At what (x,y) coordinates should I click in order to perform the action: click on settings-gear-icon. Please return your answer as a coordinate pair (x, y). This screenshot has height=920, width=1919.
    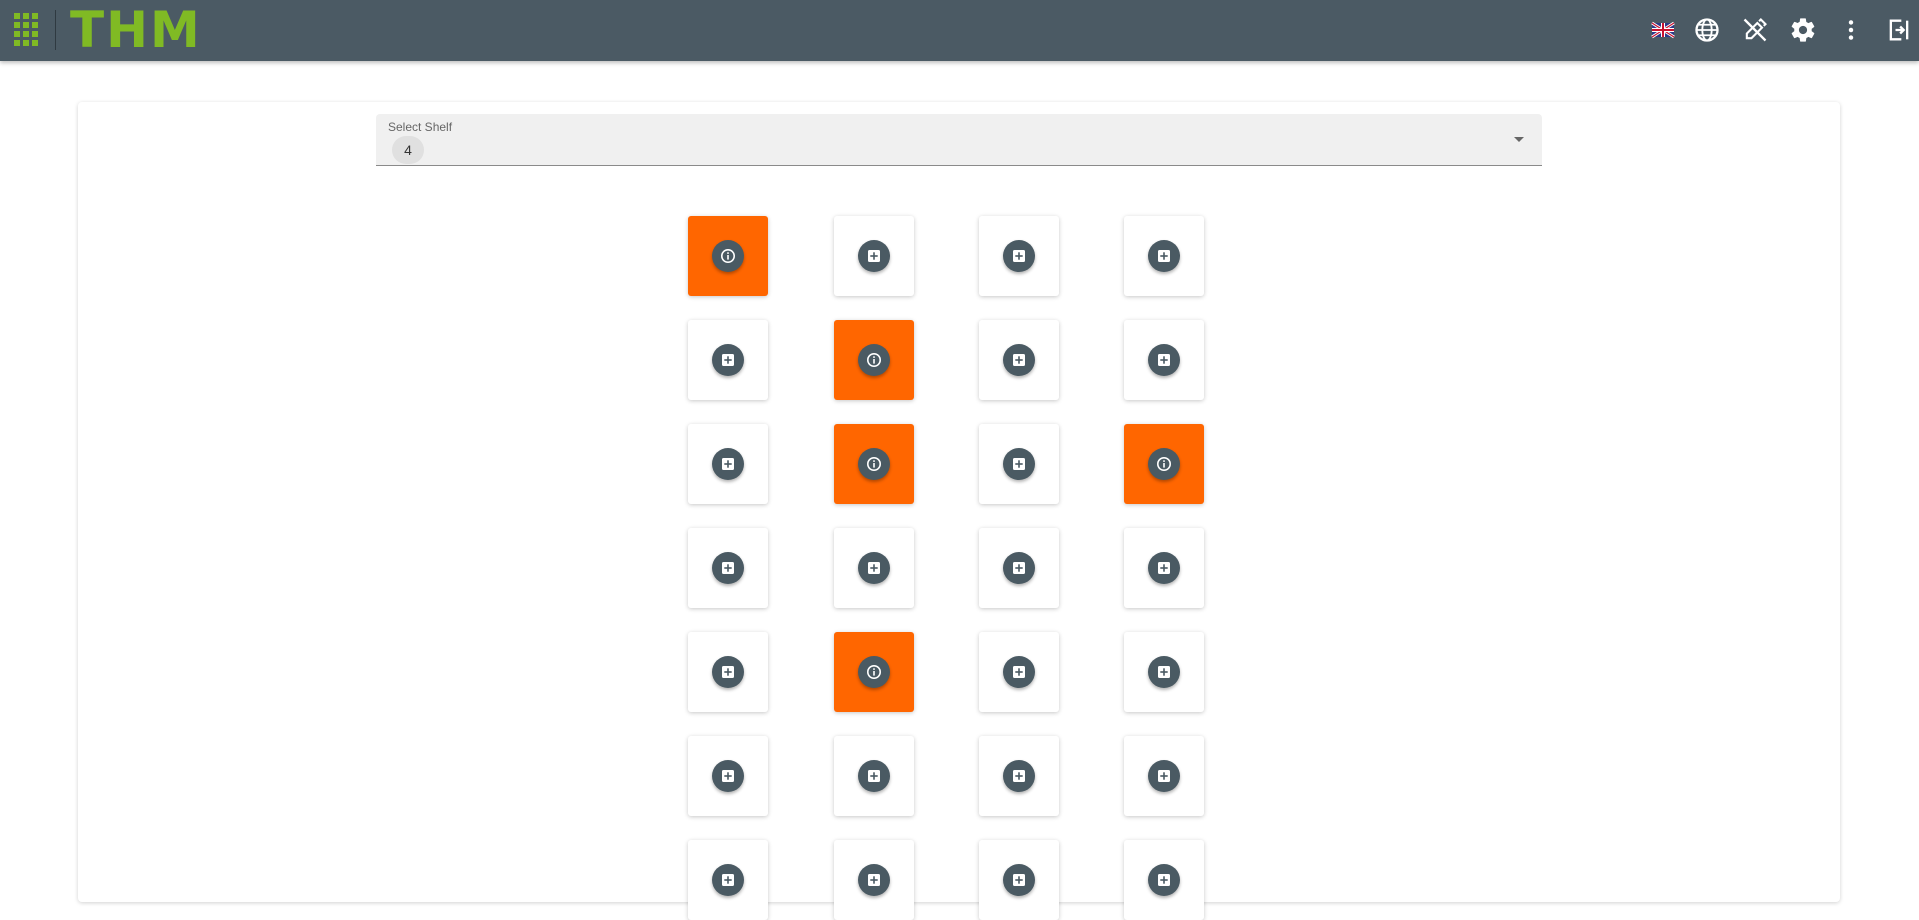
    Looking at the image, I should click on (1803, 30).